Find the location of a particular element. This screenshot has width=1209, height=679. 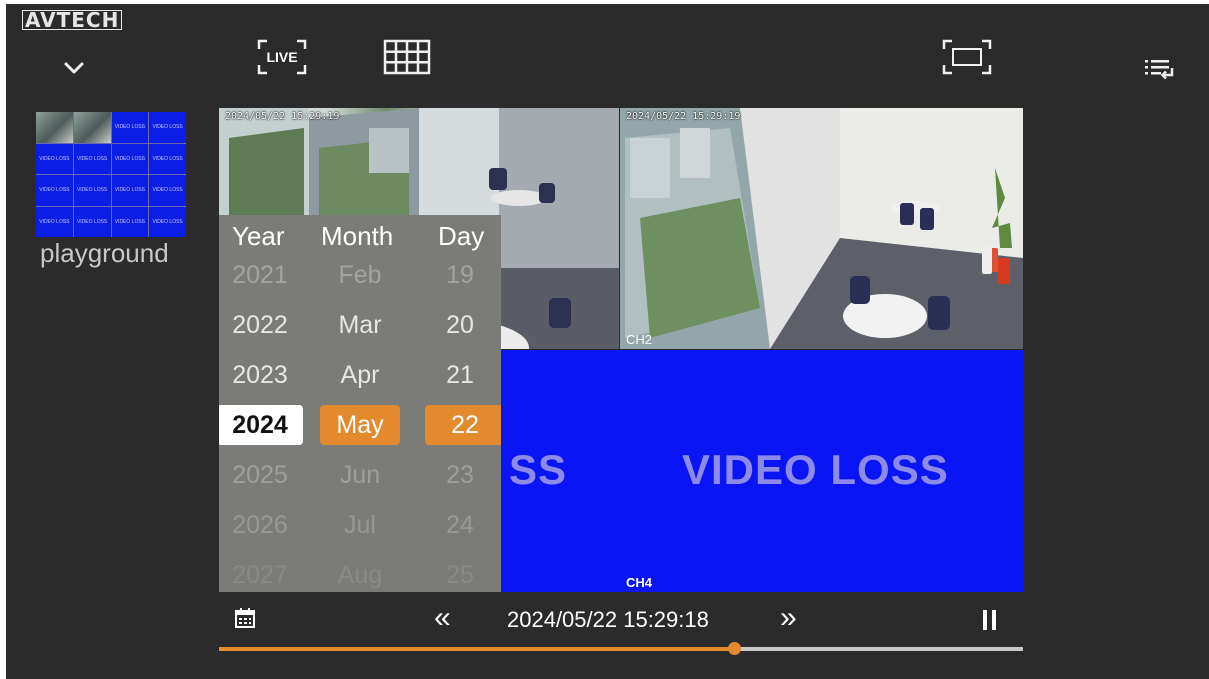

playback-datetime: 2024/05/22 15:29:18 is located at coordinates (608, 619).